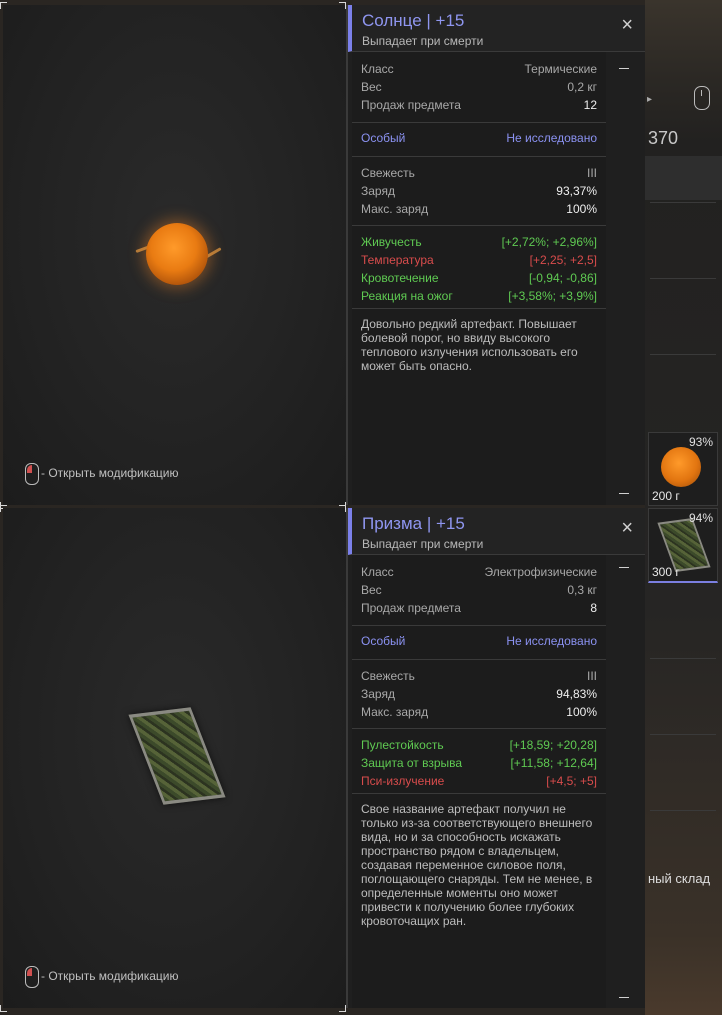 This screenshot has width=722, height=1015. I want to click on item-header: Призма | +15 Выпадает при смерти ×, so click(496, 531).